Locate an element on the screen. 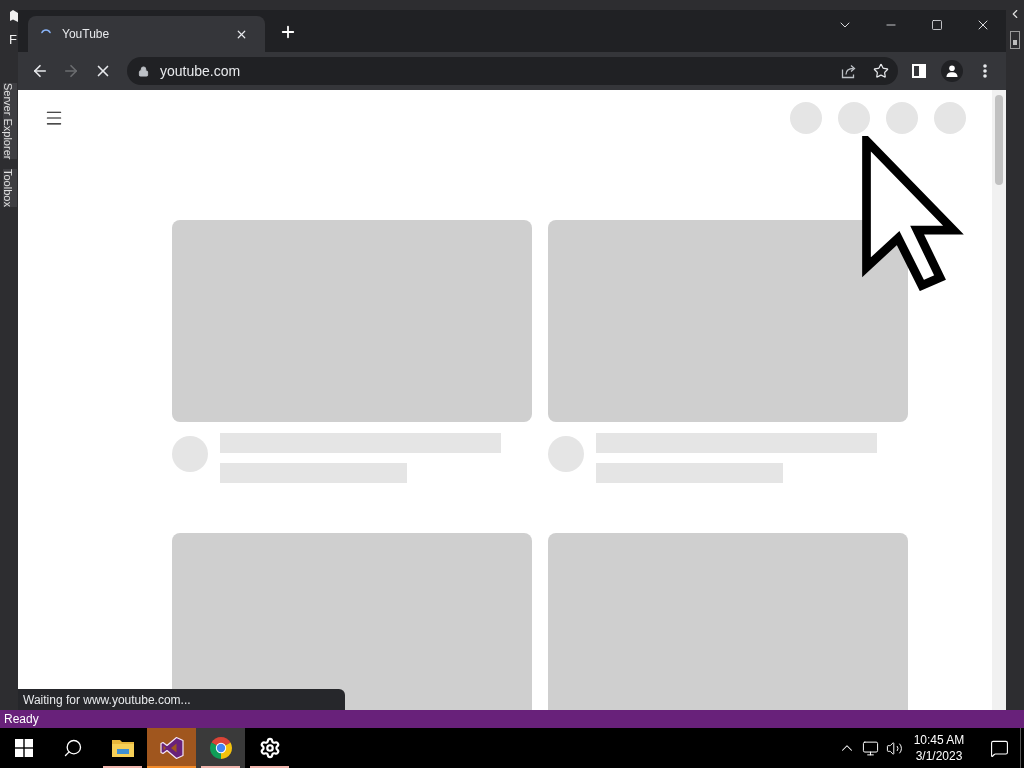  address-bar: youtube.com is located at coordinates (512, 71).